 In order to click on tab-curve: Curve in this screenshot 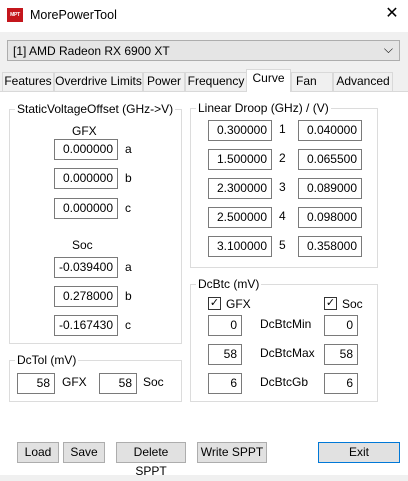, I will do `click(268, 80)`.